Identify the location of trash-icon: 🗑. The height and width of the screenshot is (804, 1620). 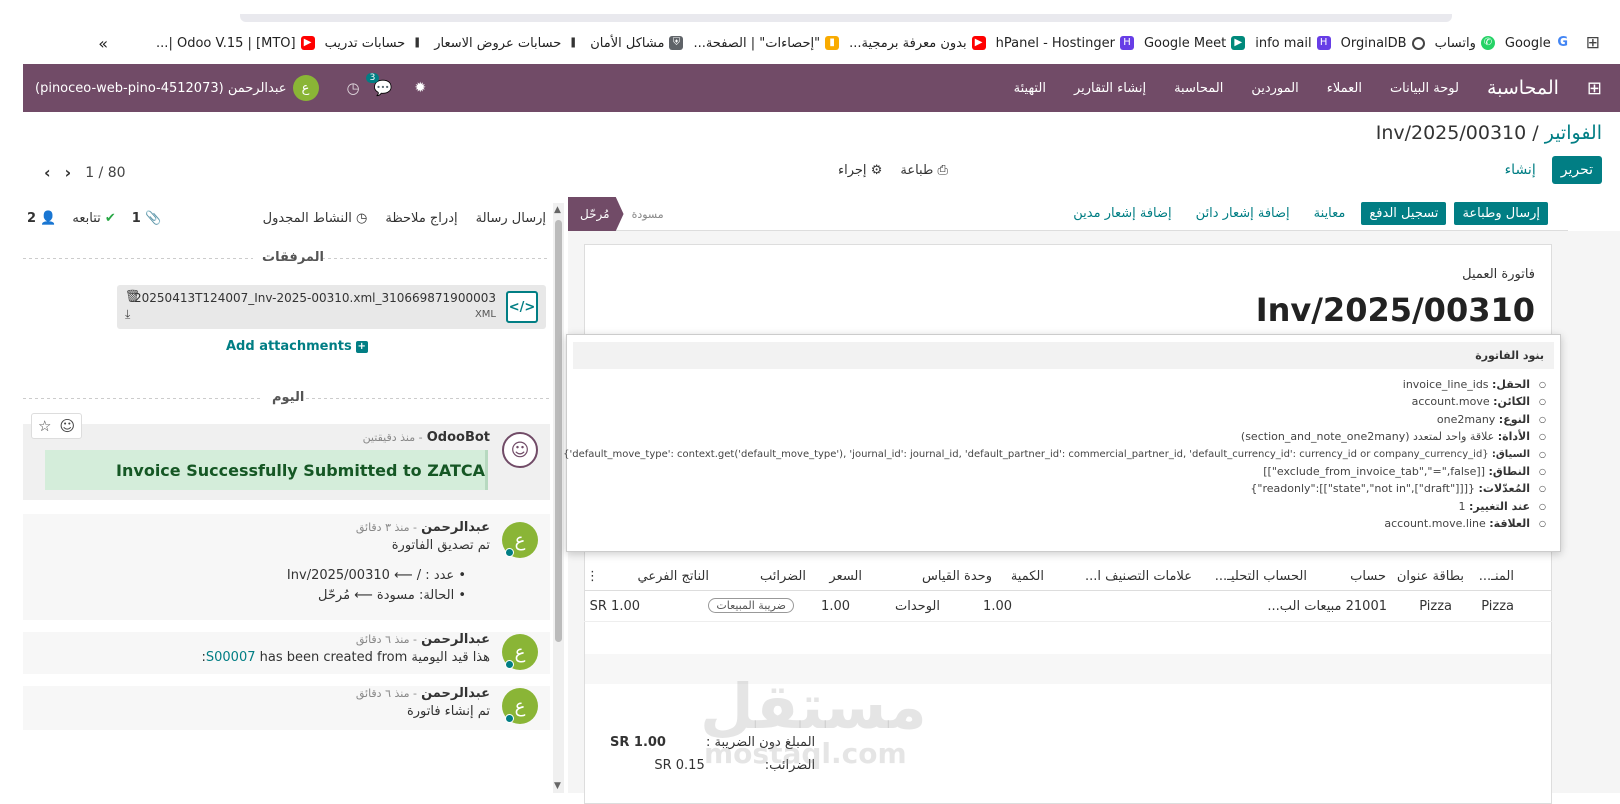
(132, 296).